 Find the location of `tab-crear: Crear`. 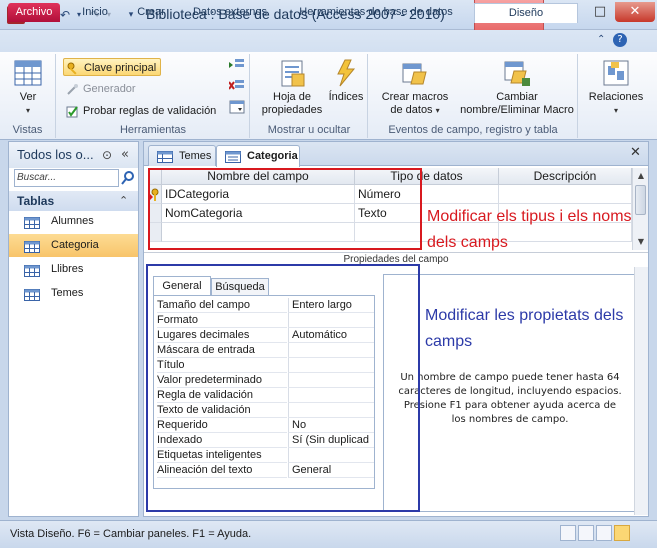

tab-crear: Crear is located at coordinates (151, 12).